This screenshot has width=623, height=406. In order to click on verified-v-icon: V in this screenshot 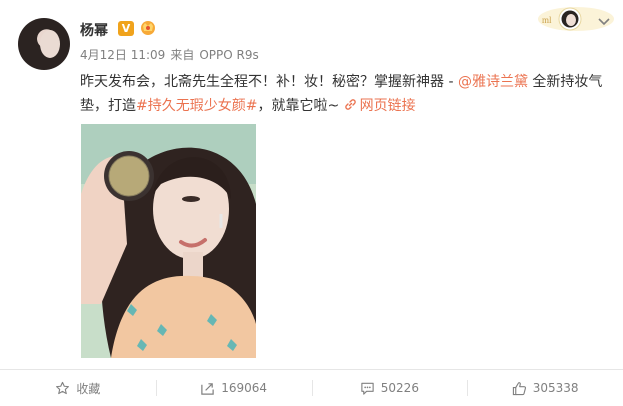, I will do `click(126, 28)`.